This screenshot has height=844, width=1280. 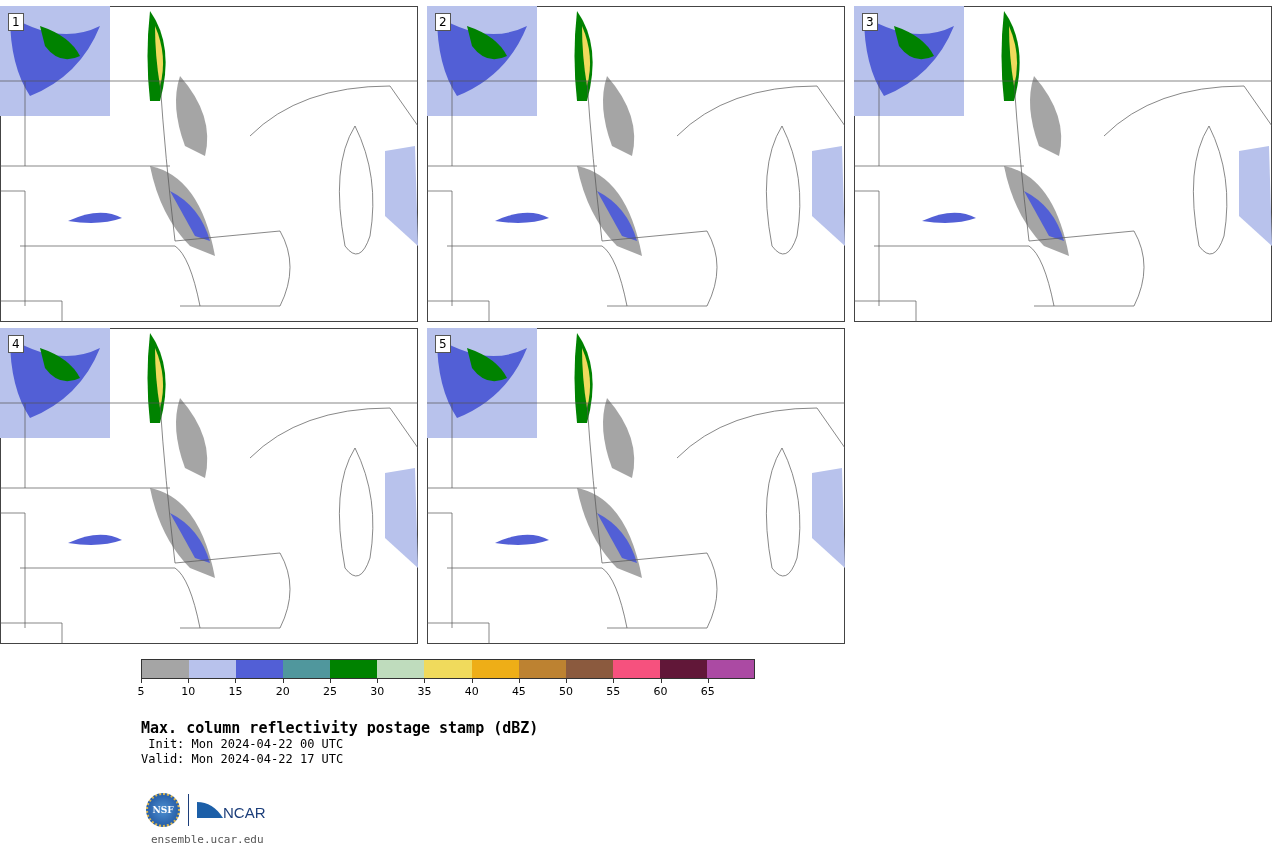 What do you see at coordinates (566, 691) in the screenshot?
I see `tick-label: 50` at bounding box center [566, 691].